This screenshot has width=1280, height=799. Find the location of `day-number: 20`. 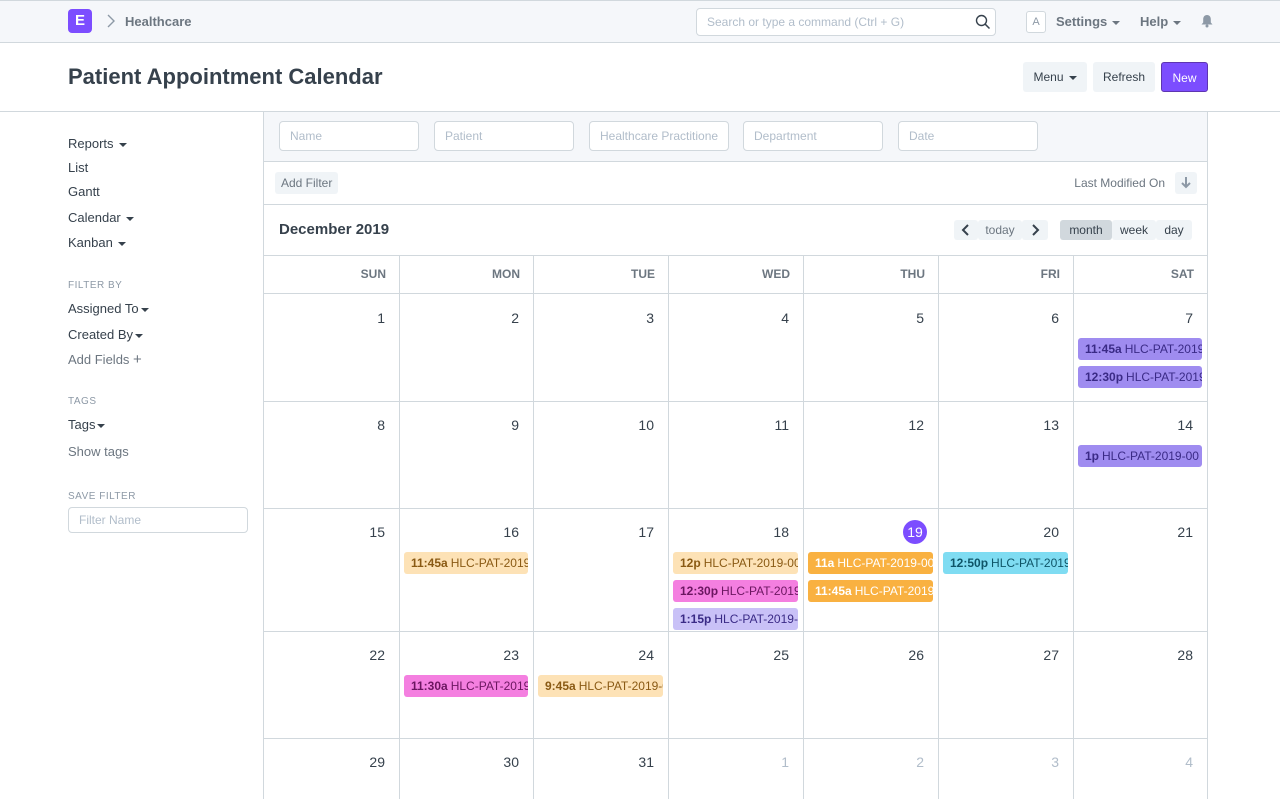

day-number: 20 is located at coordinates (1039, 532).